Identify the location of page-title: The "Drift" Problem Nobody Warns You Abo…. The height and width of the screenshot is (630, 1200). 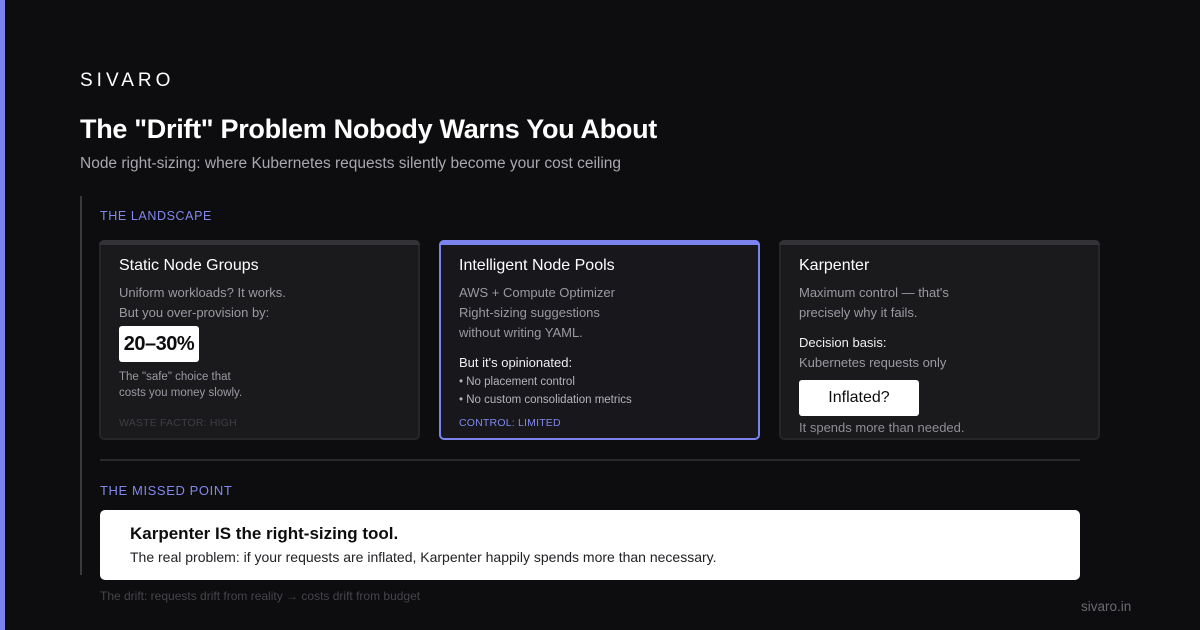
(368, 129).